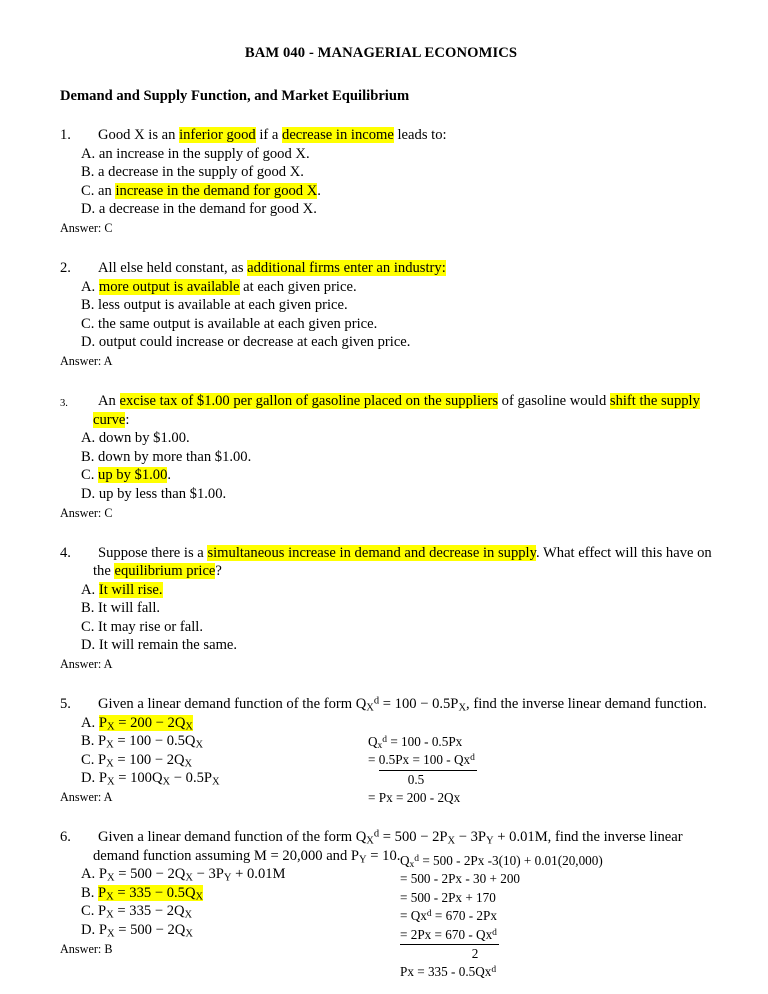 The image size is (768, 994). I want to click on answer-option: B. PX = 335 − 0.5QX, so click(390, 893).